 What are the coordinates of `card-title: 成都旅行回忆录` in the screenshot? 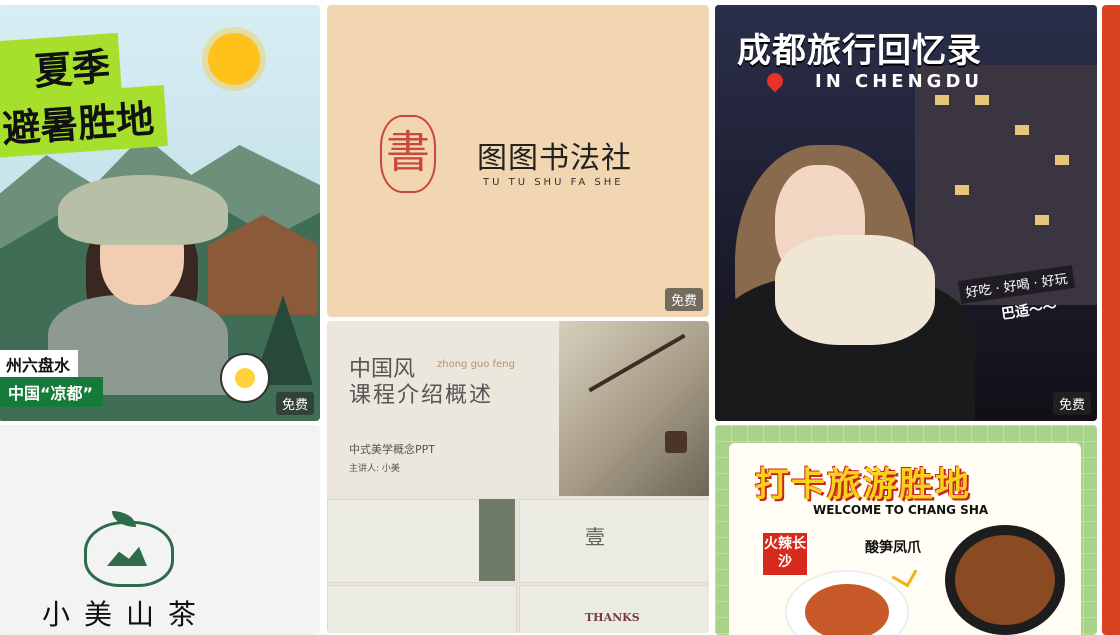 It's located at (859, 51).